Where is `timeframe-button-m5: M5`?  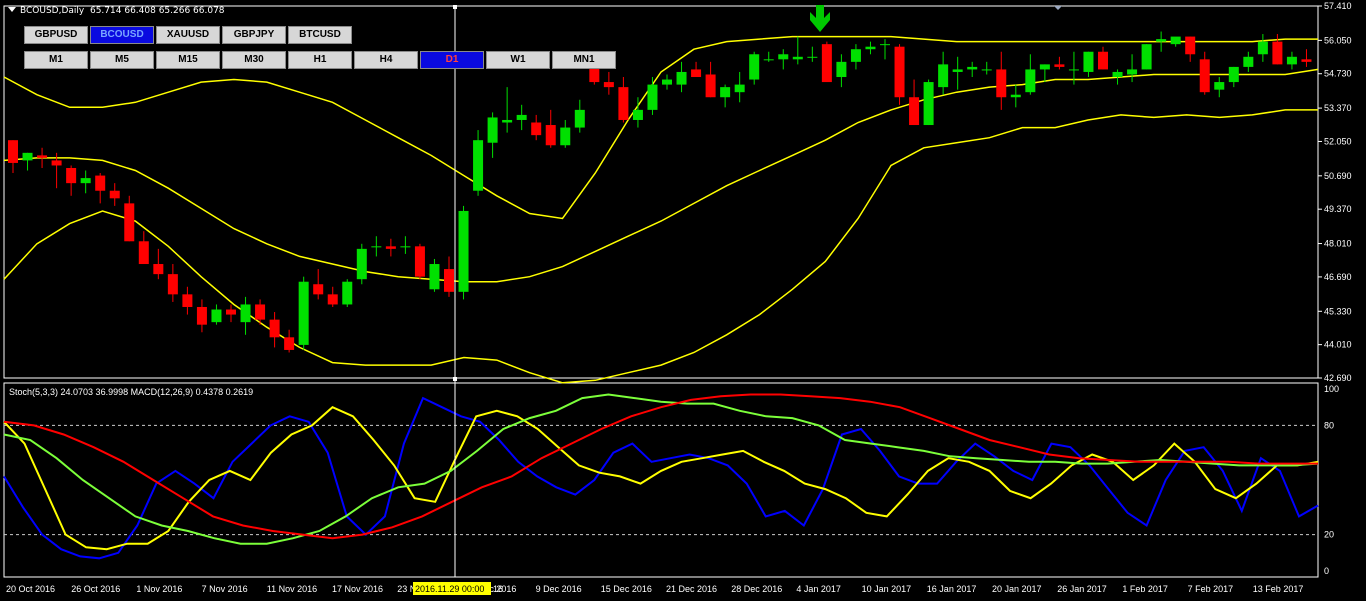
timeframe-button-m5: M5 is located at coordinates (122, 60).